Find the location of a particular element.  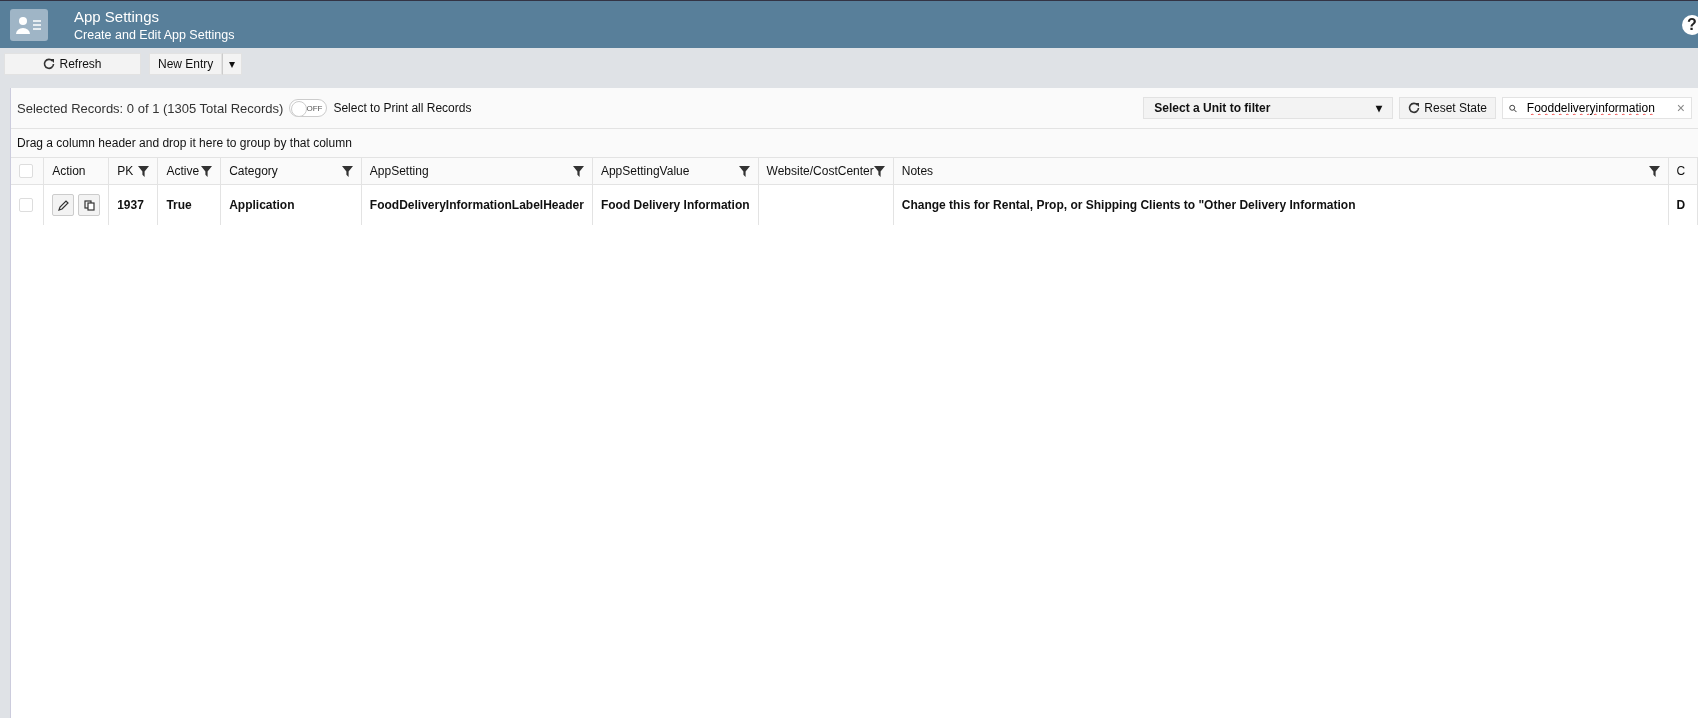

column-header: PK is located at coordinates (125, 171).